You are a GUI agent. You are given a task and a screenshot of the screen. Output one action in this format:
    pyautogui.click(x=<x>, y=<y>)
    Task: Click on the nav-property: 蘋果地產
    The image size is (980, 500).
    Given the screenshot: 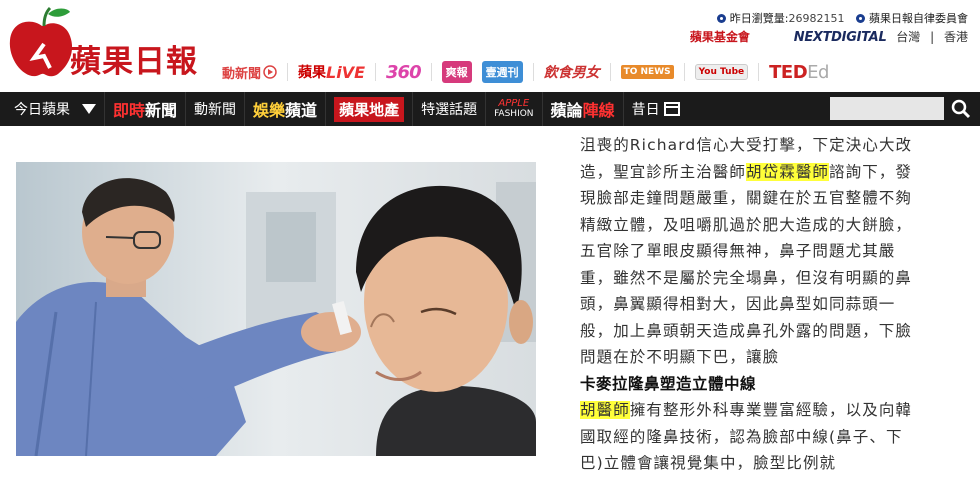 What is the action you would take?
    pyautogui.click(x=369, y=109)
    